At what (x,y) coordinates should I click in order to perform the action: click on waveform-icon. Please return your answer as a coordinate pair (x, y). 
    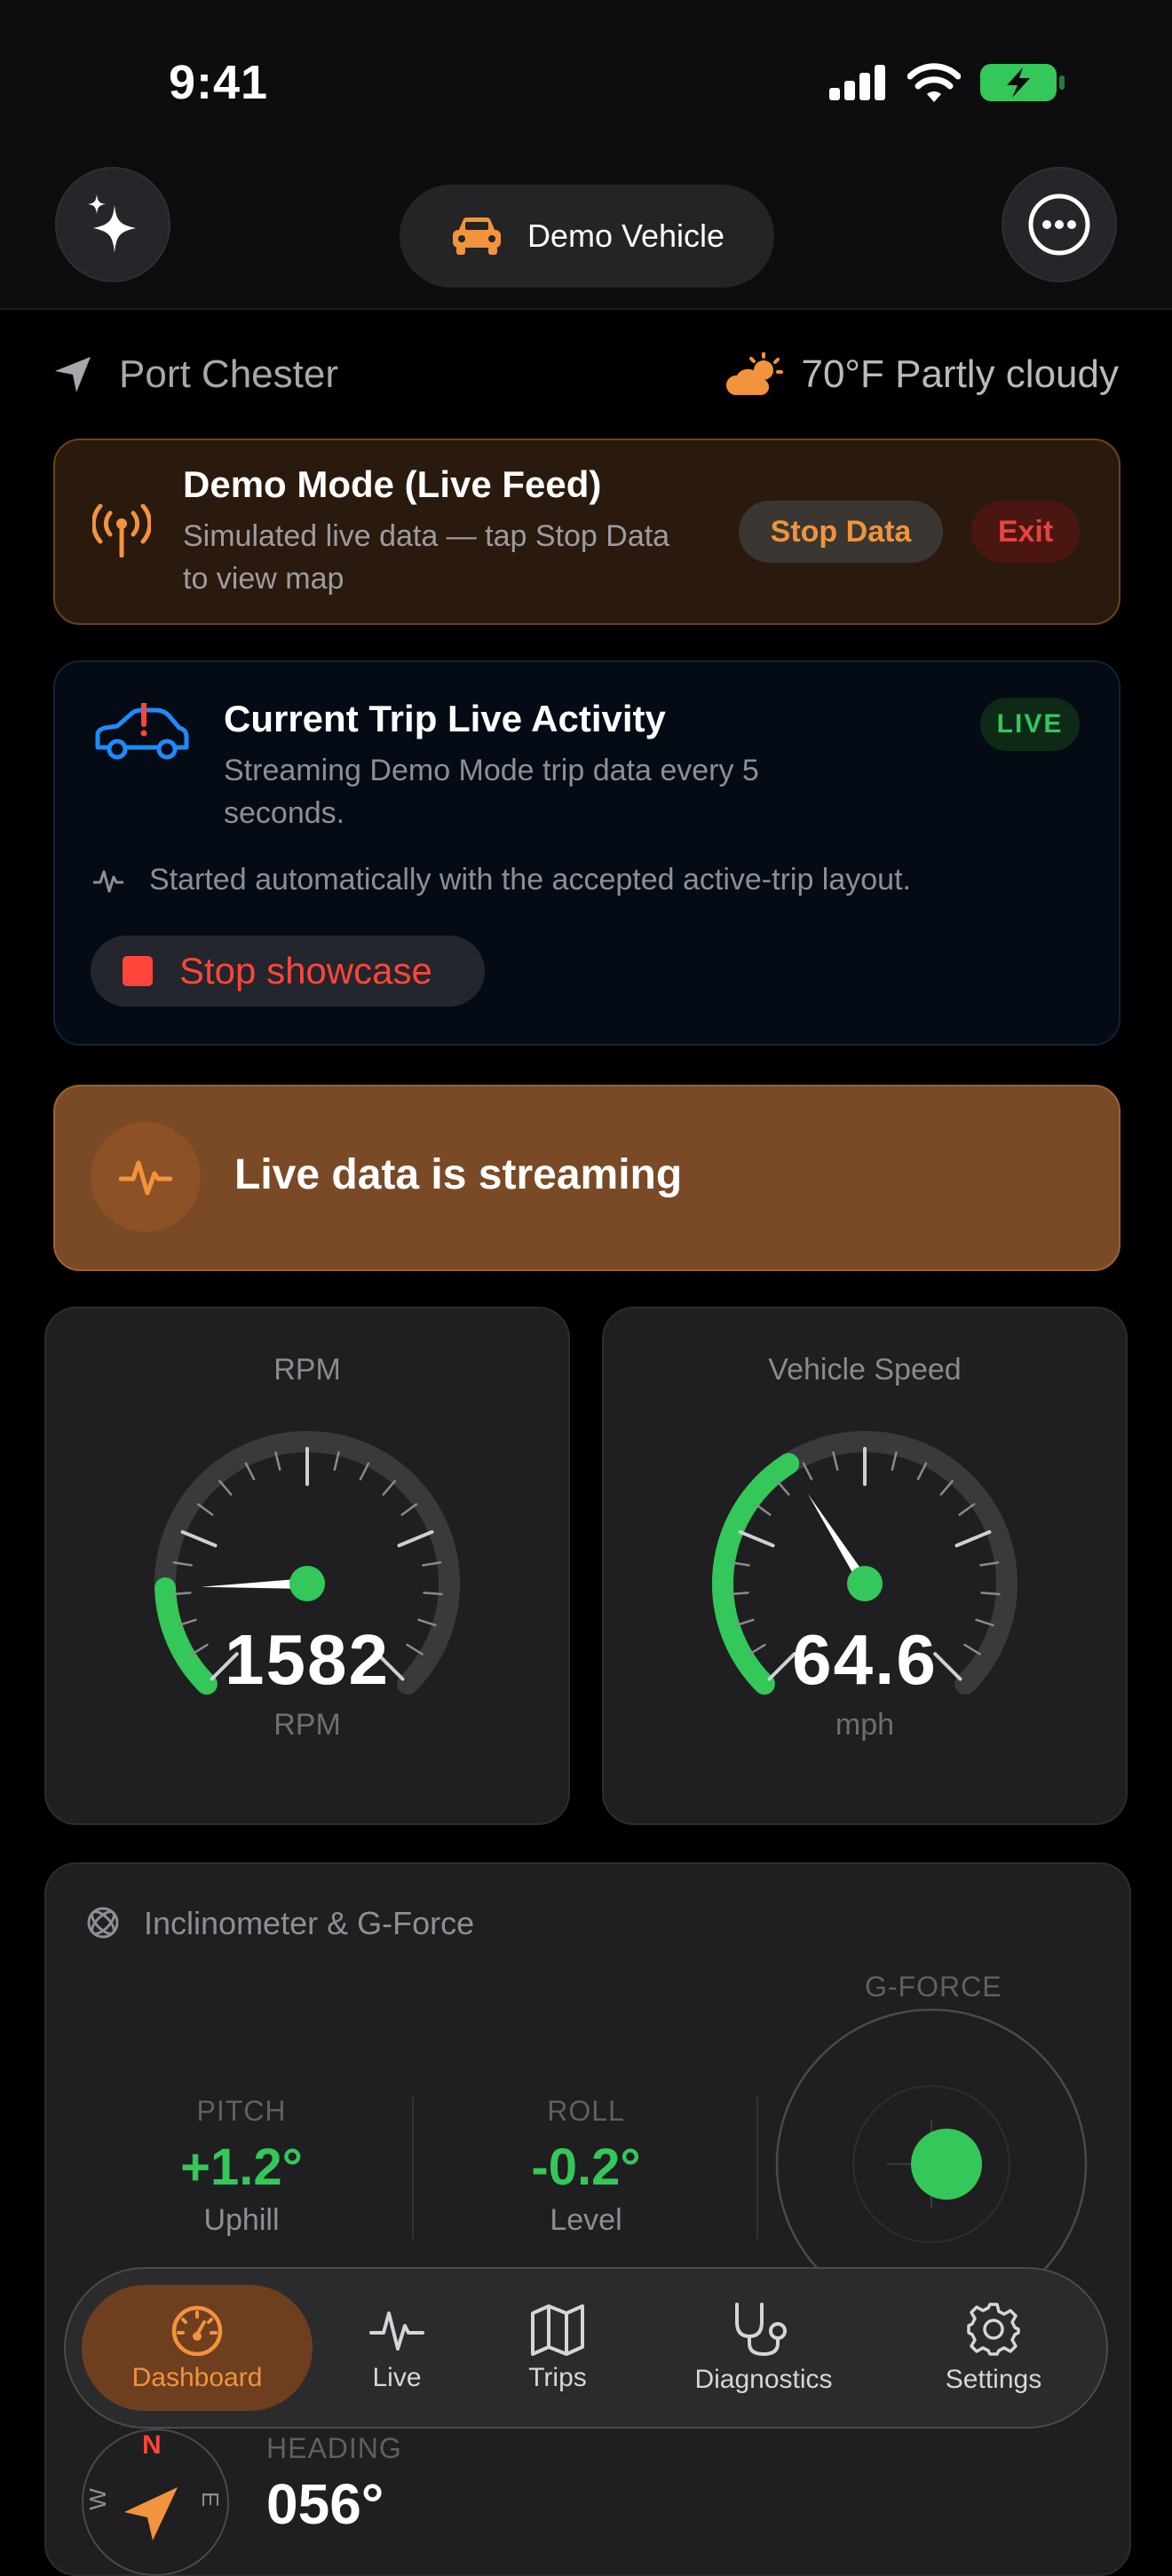
    Looking at the image, I should click on (108, 881).